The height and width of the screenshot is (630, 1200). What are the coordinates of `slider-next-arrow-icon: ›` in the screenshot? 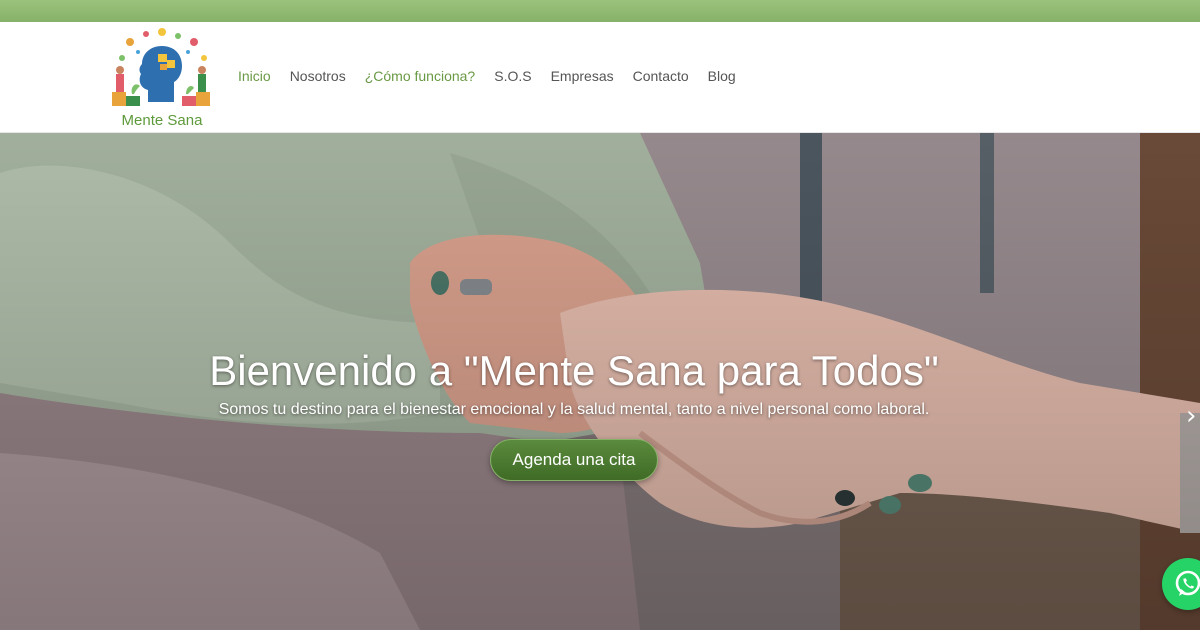 It's located at (1193, 416).